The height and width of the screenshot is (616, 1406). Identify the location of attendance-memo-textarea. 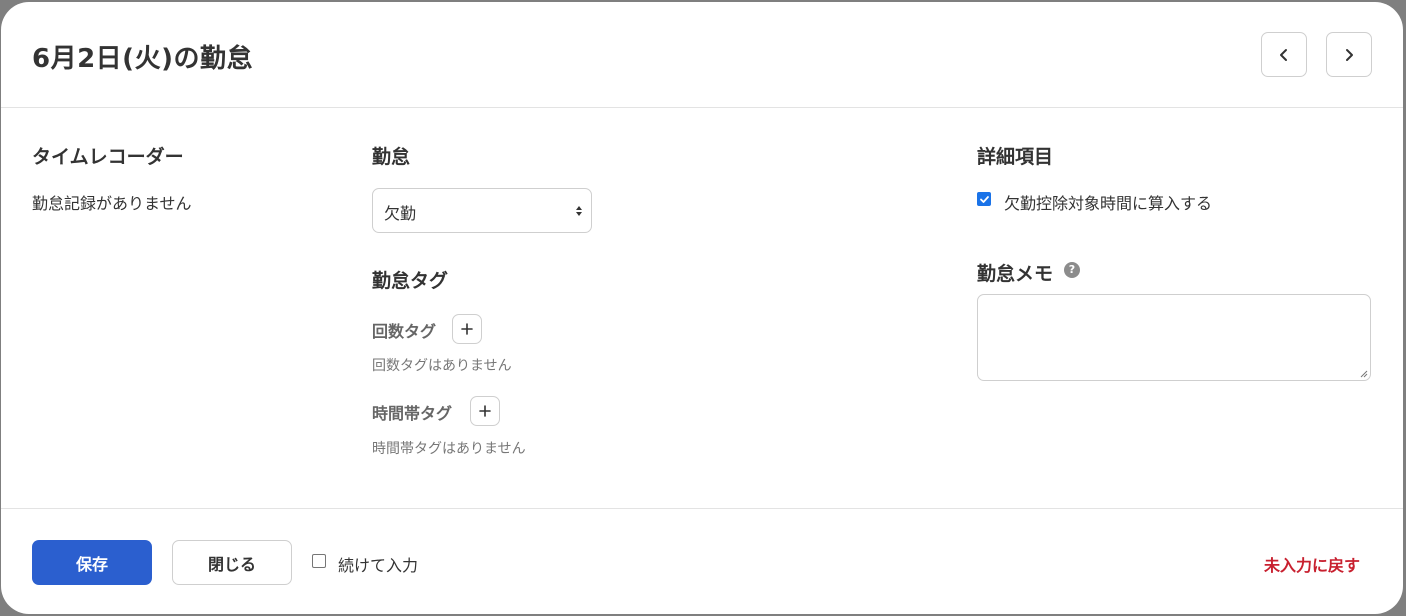
(1174, 337).